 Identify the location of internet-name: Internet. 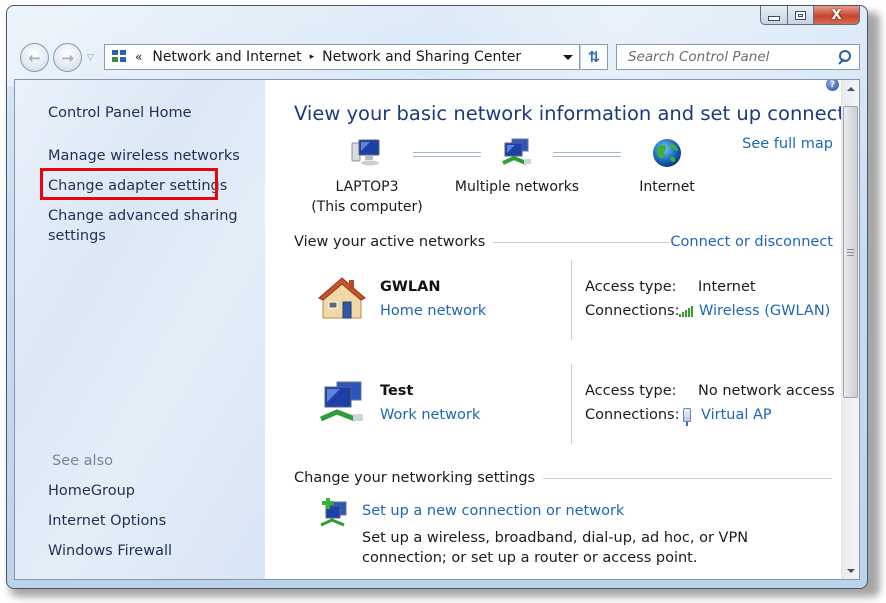
(667, 187).